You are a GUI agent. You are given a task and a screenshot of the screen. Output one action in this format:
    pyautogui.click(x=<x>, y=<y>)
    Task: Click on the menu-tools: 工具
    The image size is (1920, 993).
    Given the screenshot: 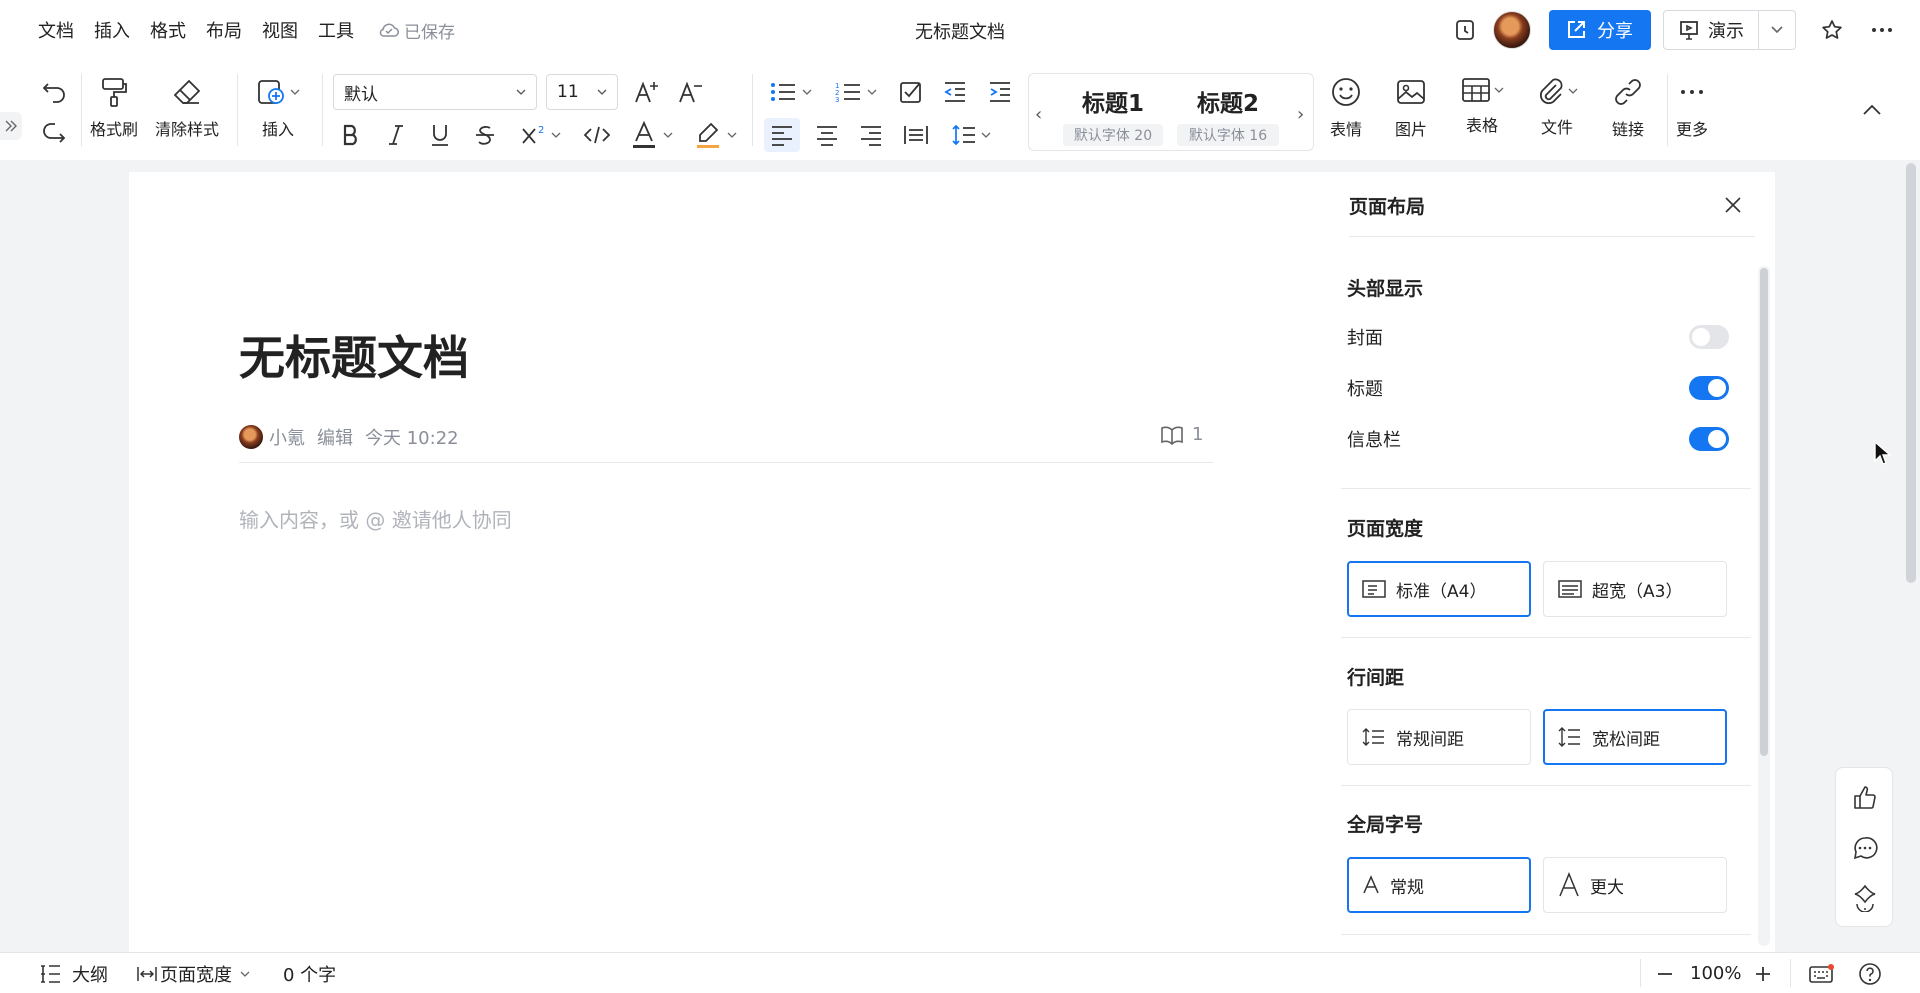 What is the action you would take?
    pyautogui.click(x=336, y=30)
    